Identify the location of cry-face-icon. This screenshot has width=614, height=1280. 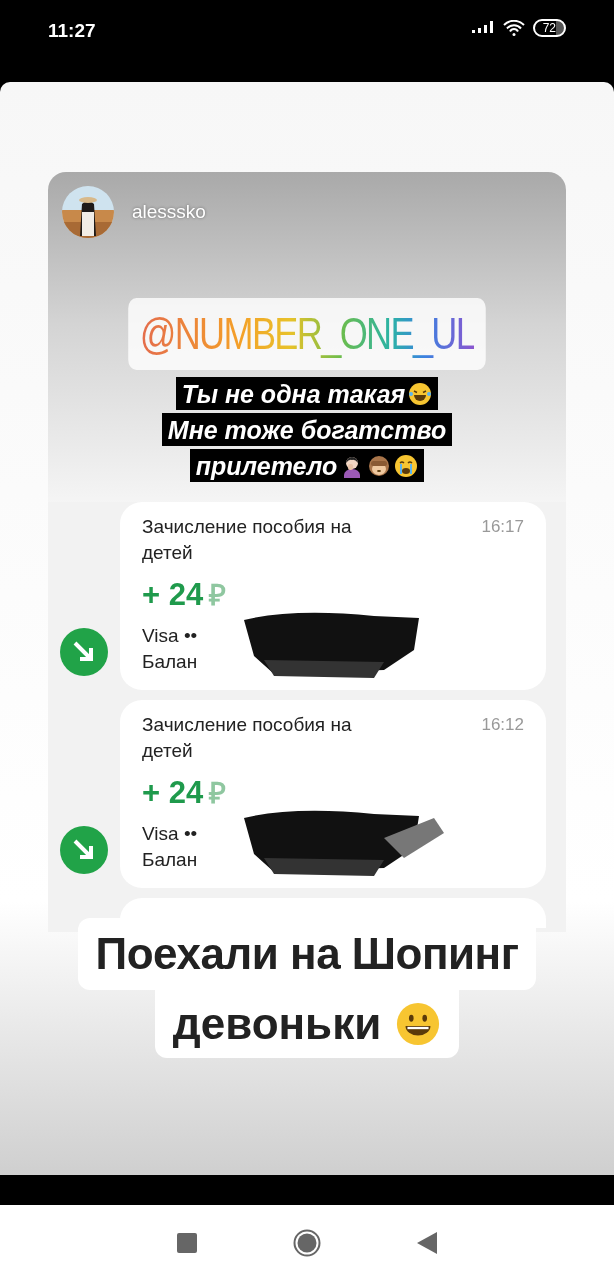
(406, 465).